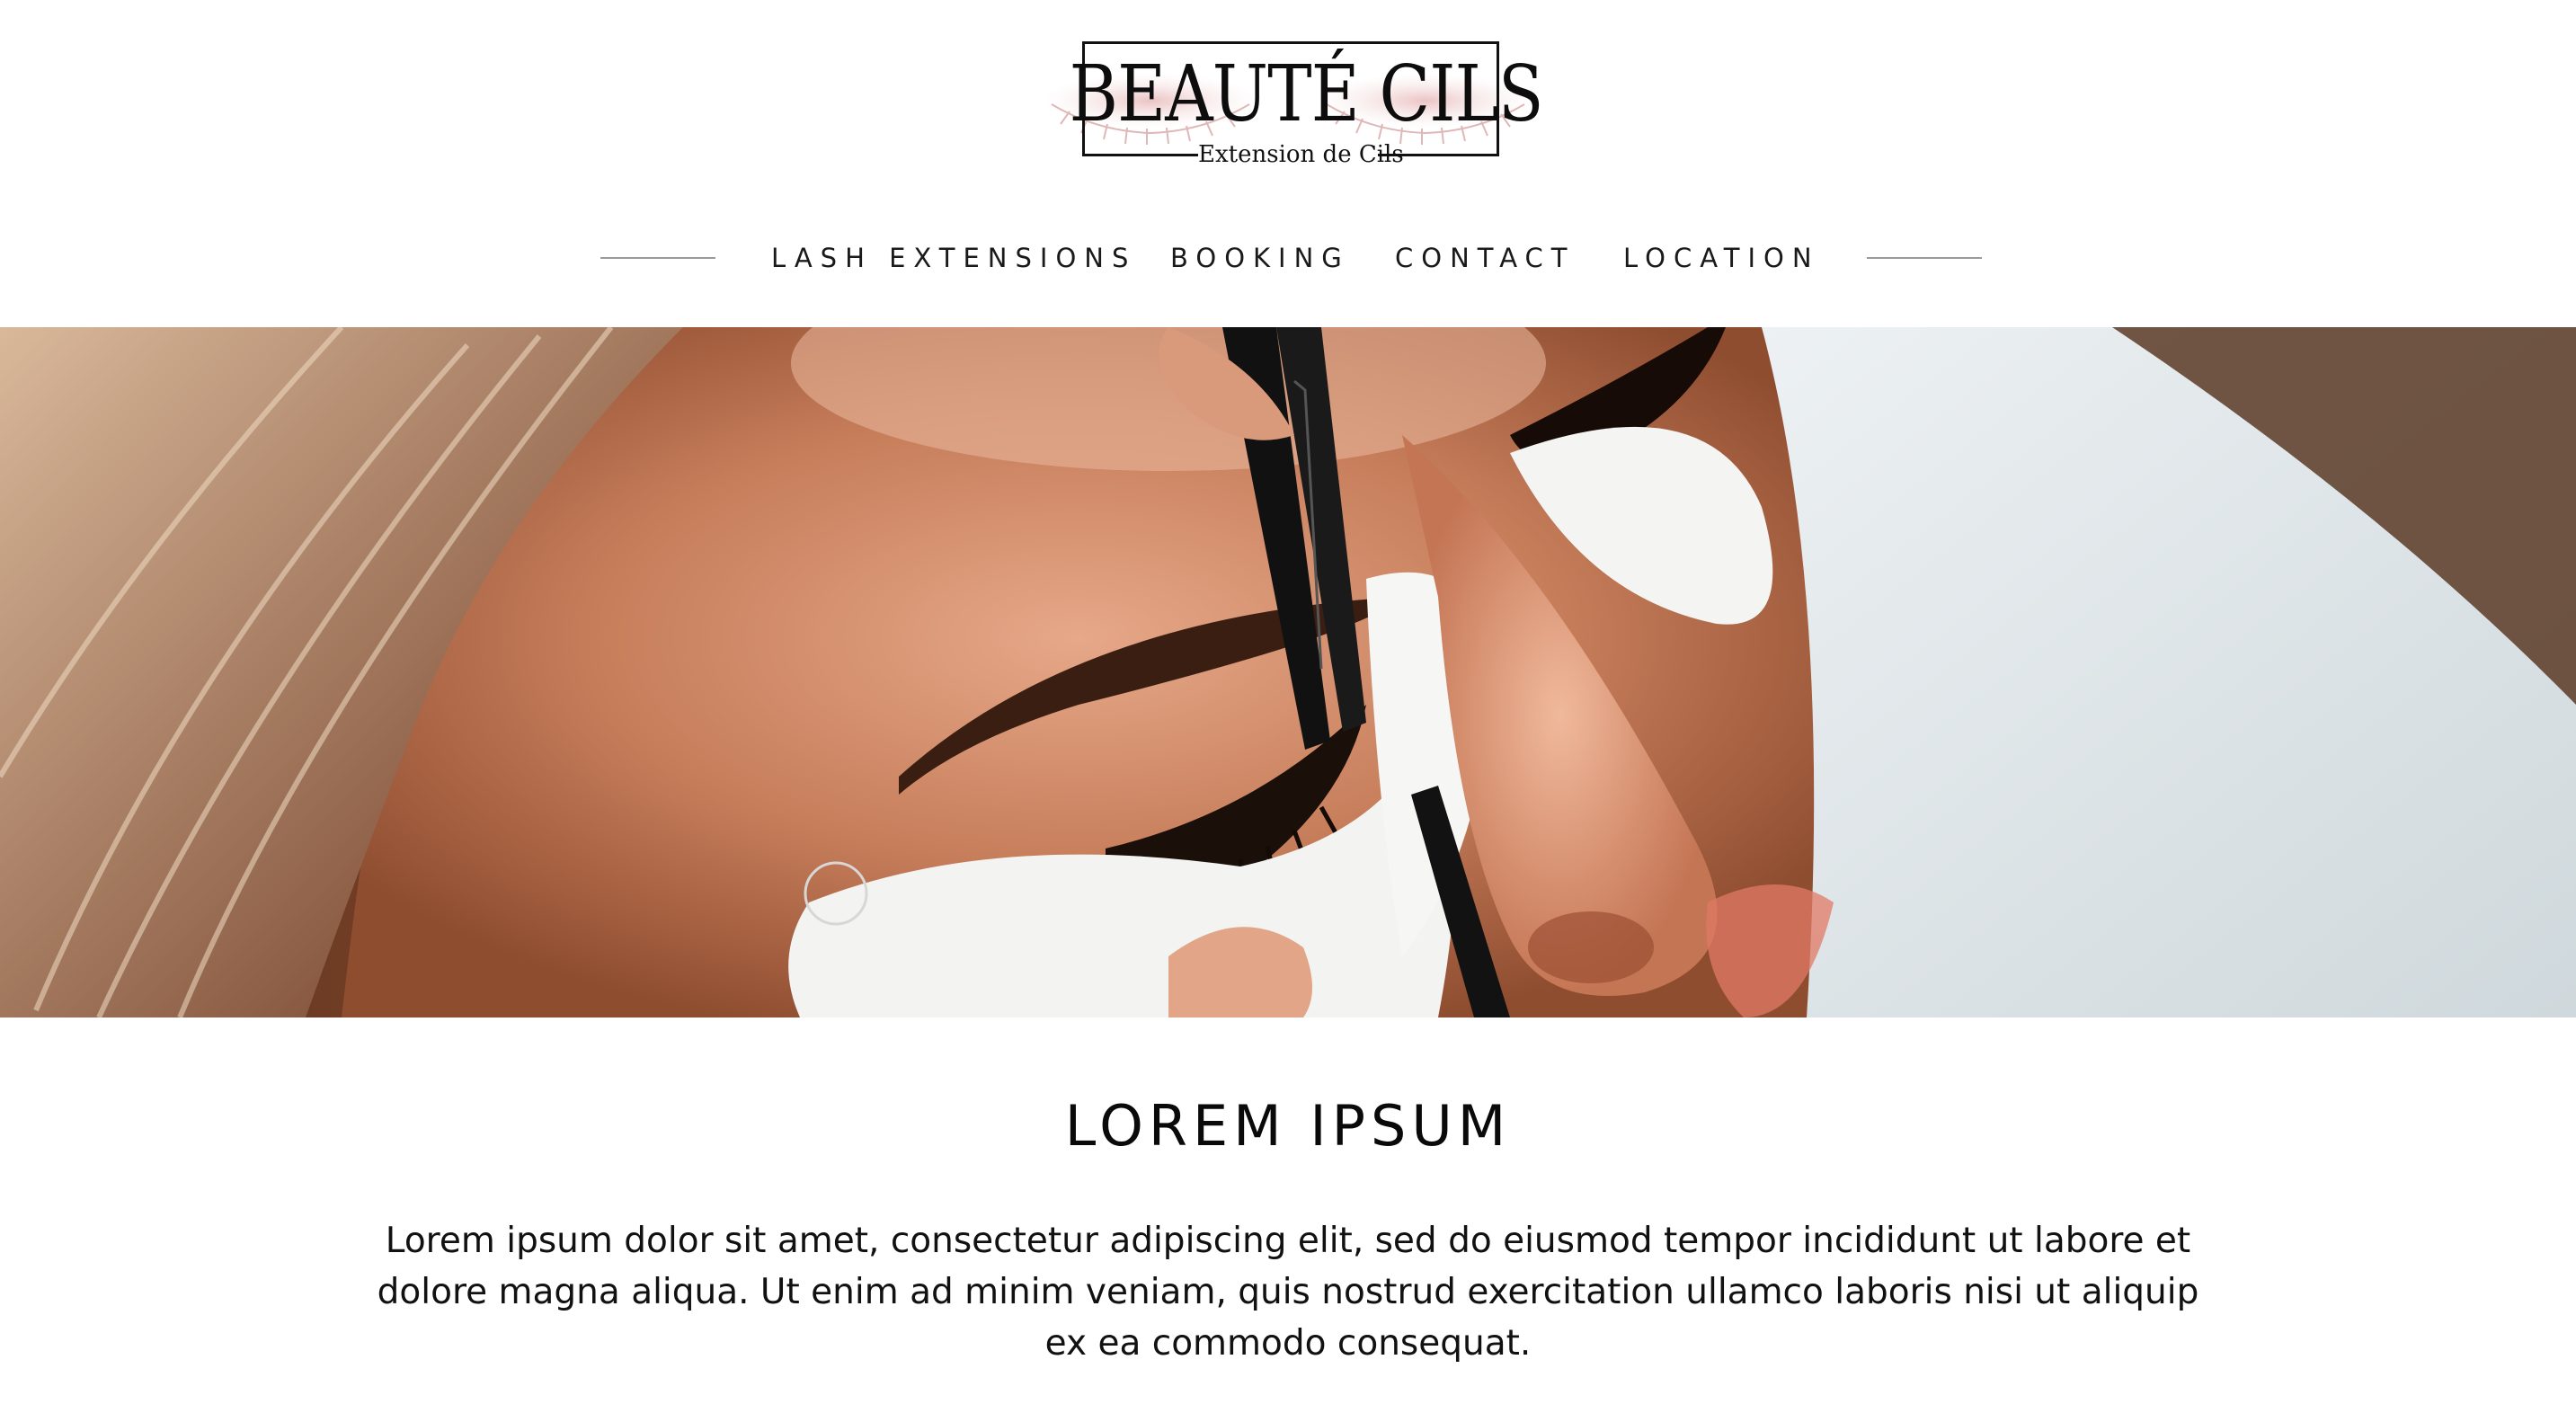 Image resolution: width=2576 pixels, height=1404 pixels. What do you see at coordinates (1485, 257) in the screenshot?
I see `nav-item-contact: CONTACT` at bounding box center [1485, 257].